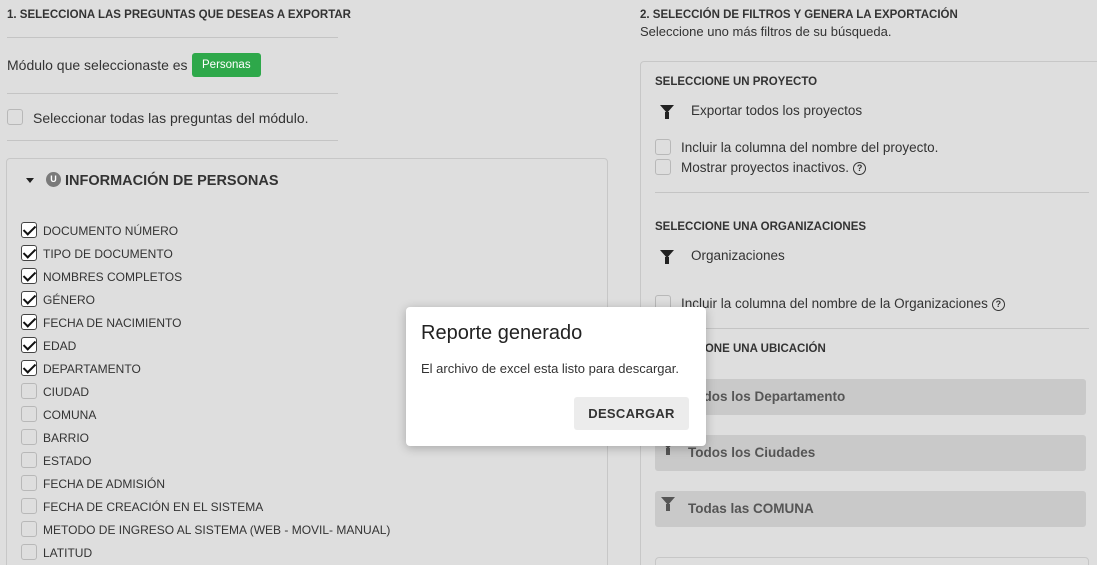 The width and height of the screenshot is (1097, 565). I want to click on question-label: FECHA DE NACIMIENTO, so click(112, 323).